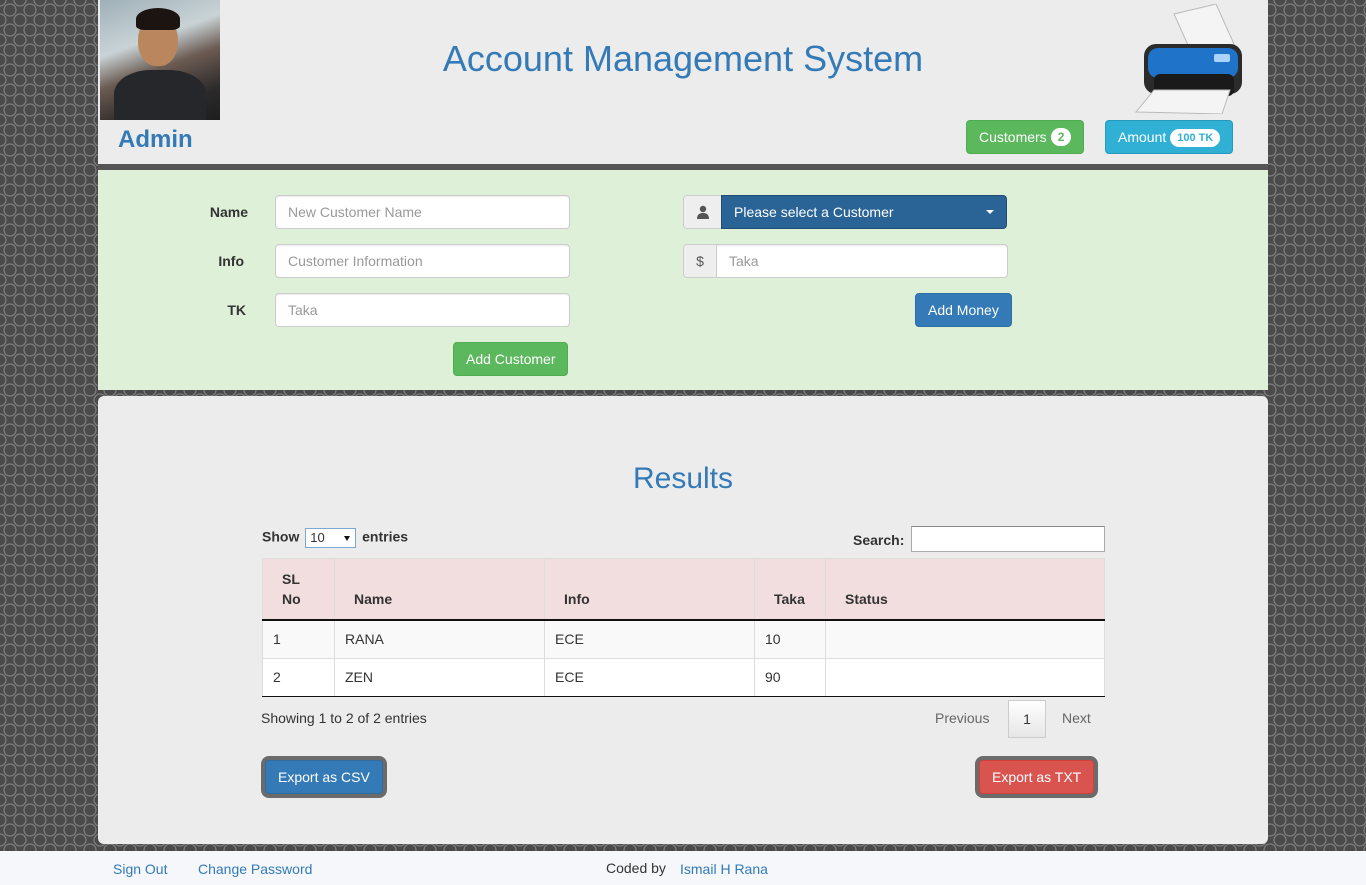 This screenshot has width=1366, height=885. Describe the element at coordinates (1195, 138) in the screenshot. I see `amount-badge: 100 TK` at that location.